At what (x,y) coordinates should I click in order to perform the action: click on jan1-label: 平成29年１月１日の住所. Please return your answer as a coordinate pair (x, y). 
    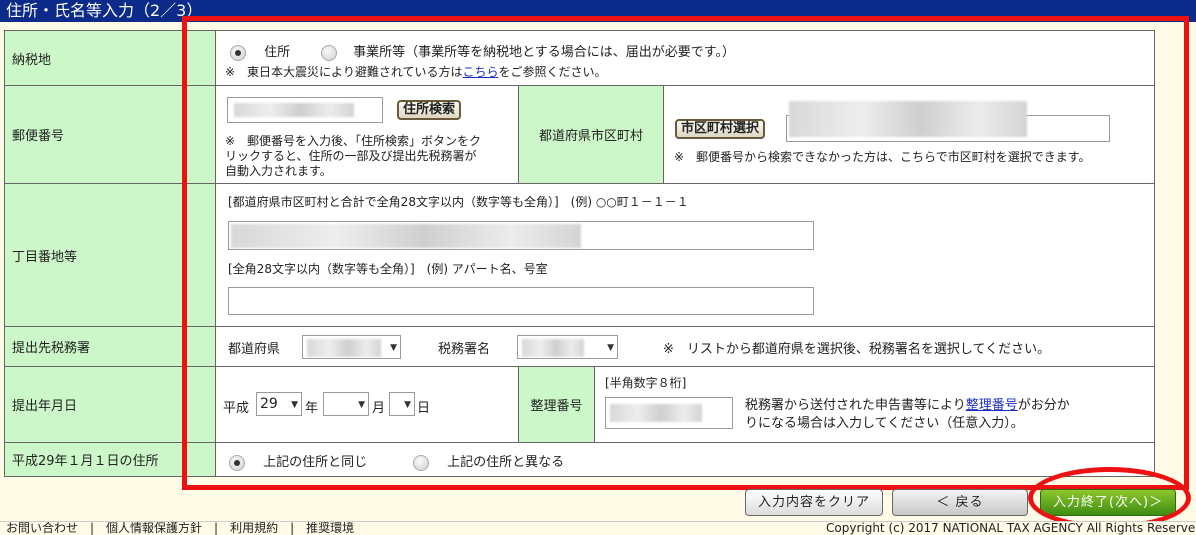
    Looking at the image, I should click on (110, 459).